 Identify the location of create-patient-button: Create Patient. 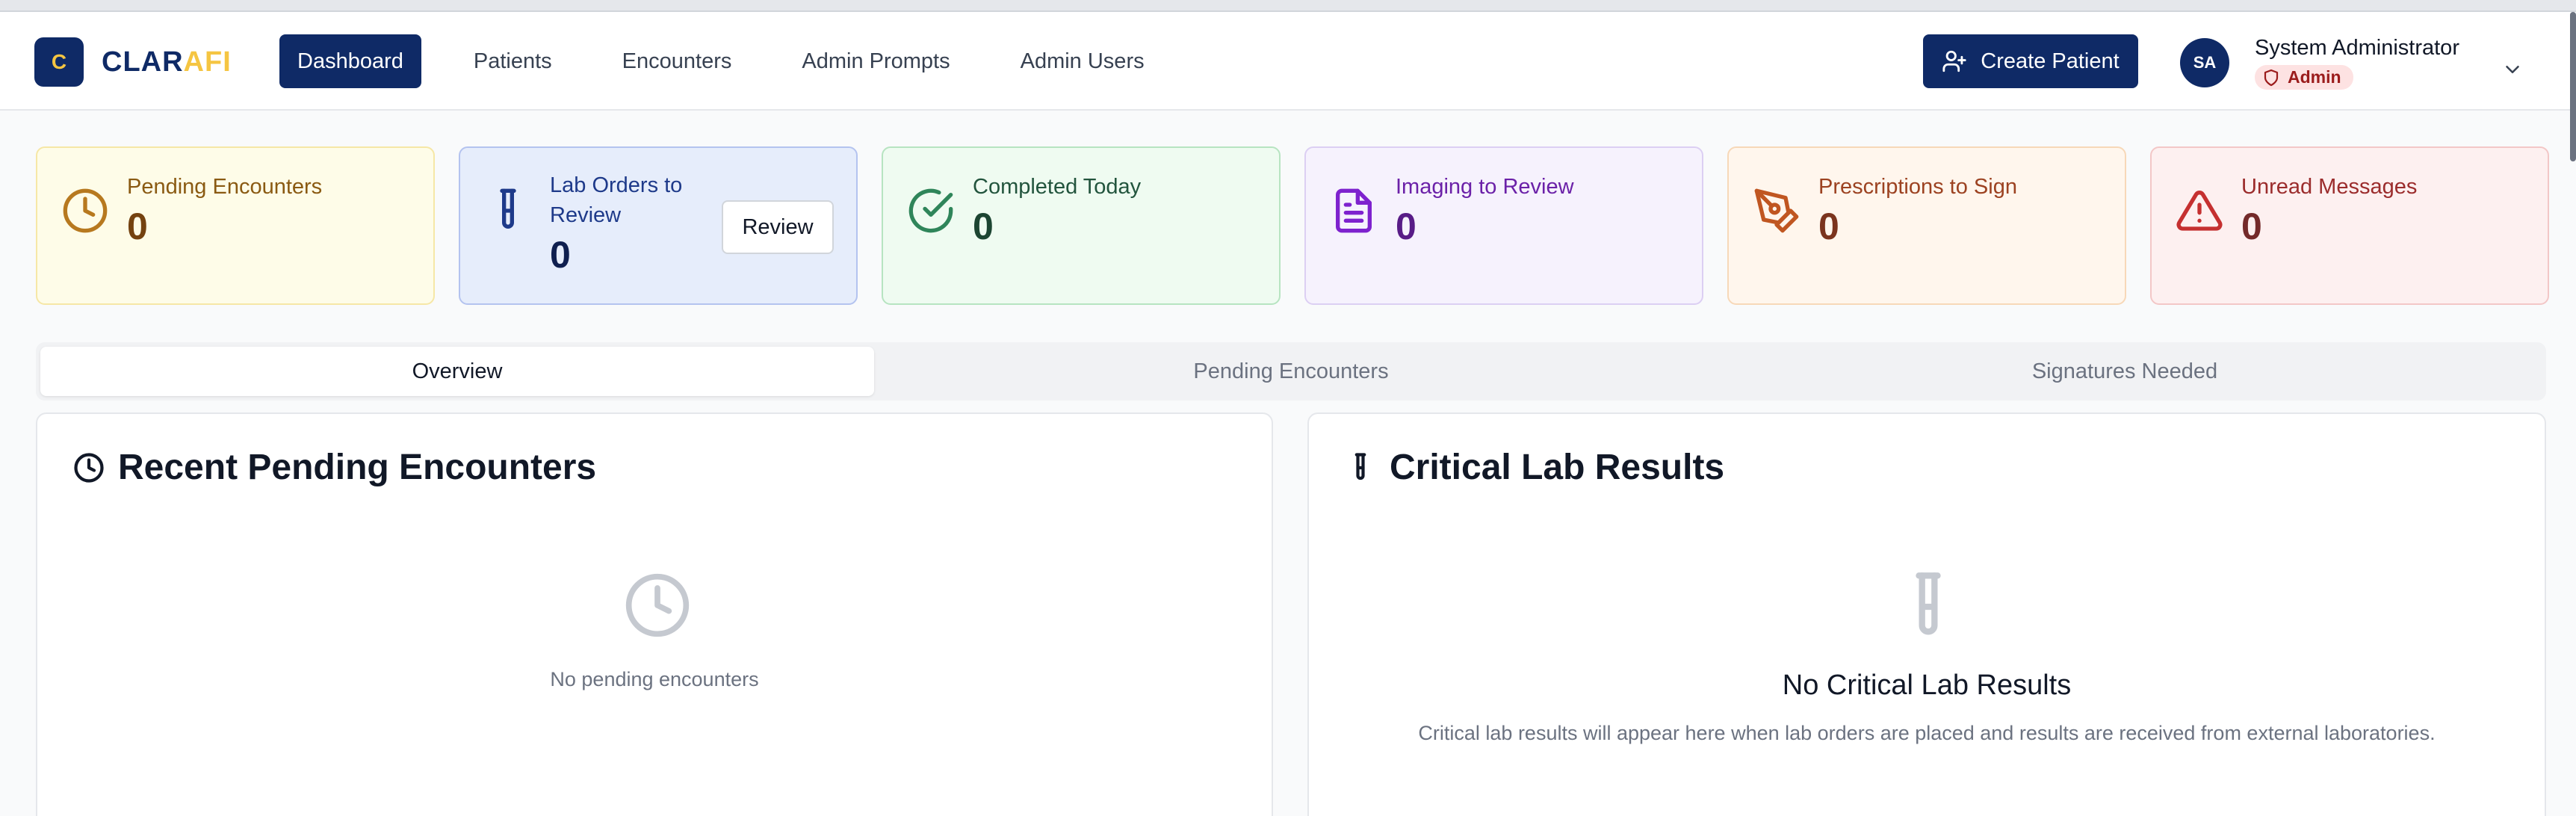
(2030, 61).